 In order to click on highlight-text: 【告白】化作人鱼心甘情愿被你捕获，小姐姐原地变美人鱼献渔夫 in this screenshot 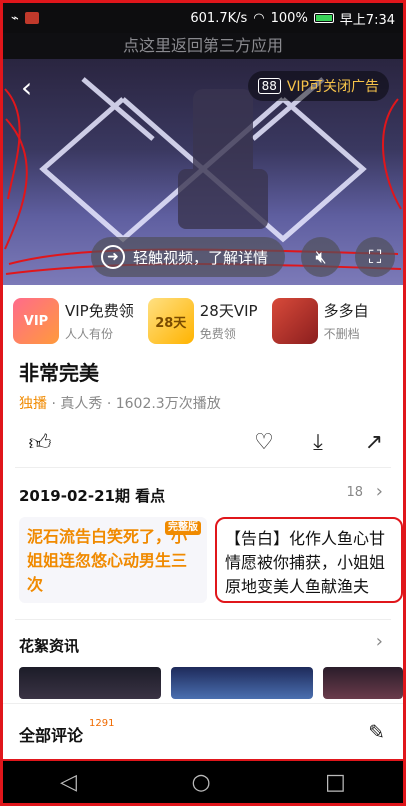, I will do `click(305, 562)`.